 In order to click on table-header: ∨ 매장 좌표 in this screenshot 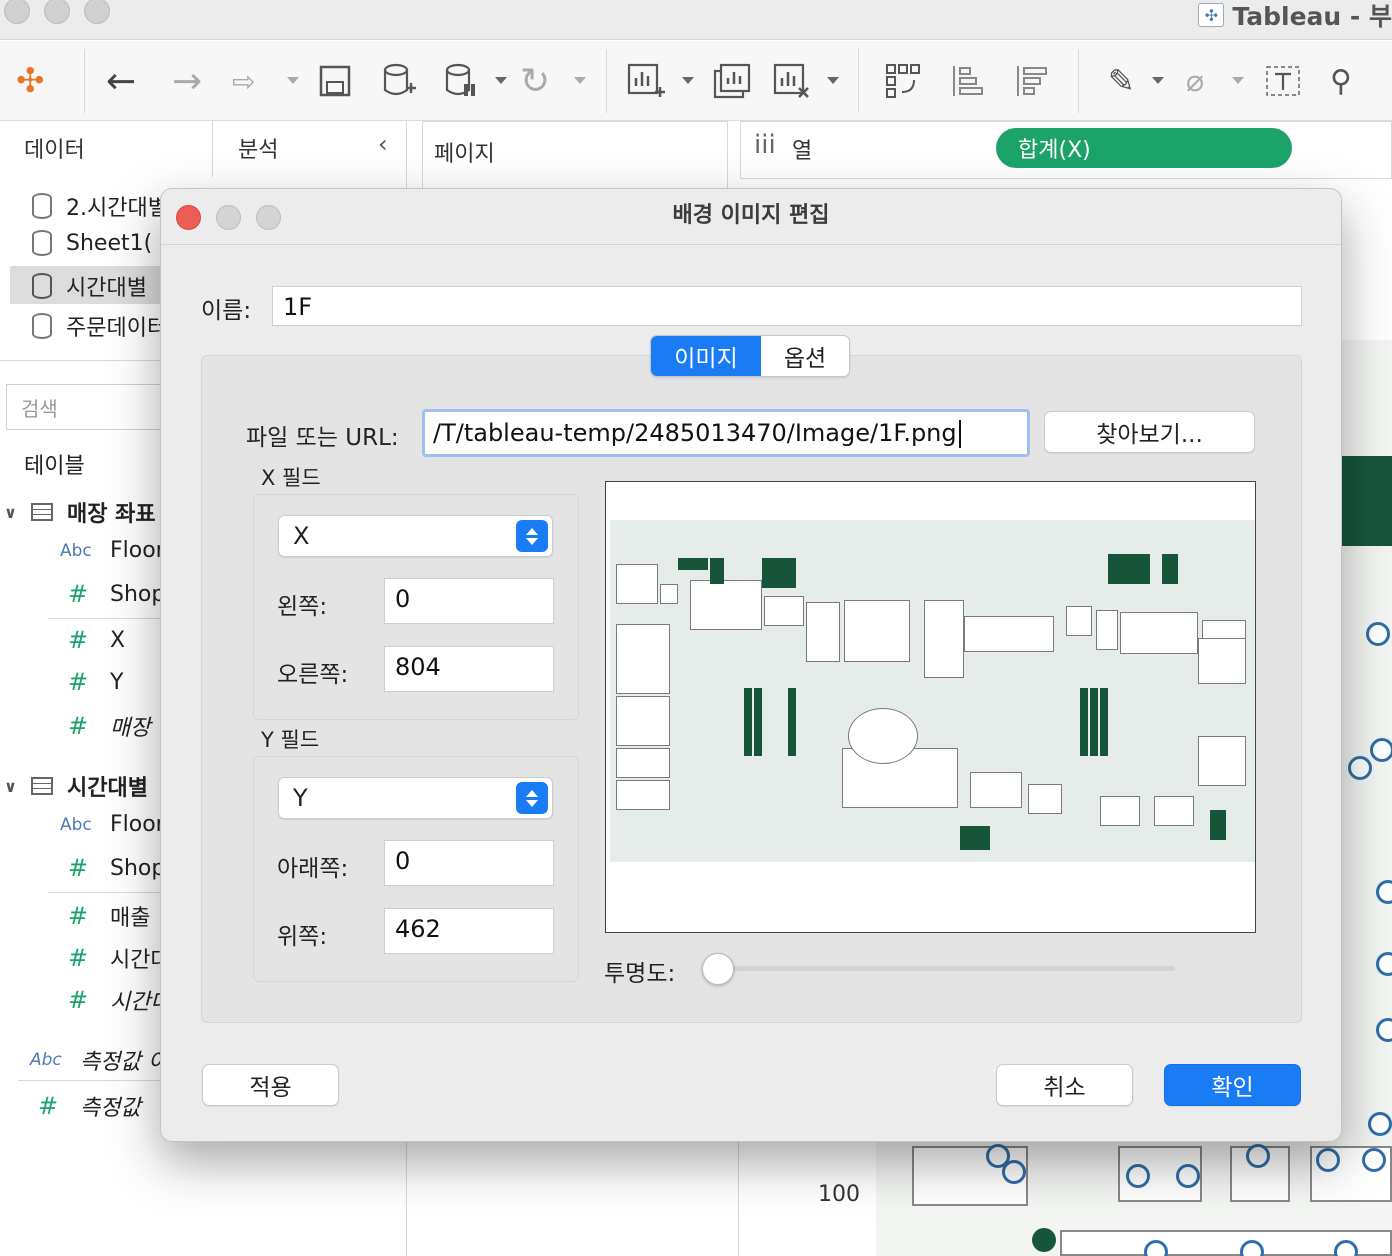, I will do `click(80, 512)`.